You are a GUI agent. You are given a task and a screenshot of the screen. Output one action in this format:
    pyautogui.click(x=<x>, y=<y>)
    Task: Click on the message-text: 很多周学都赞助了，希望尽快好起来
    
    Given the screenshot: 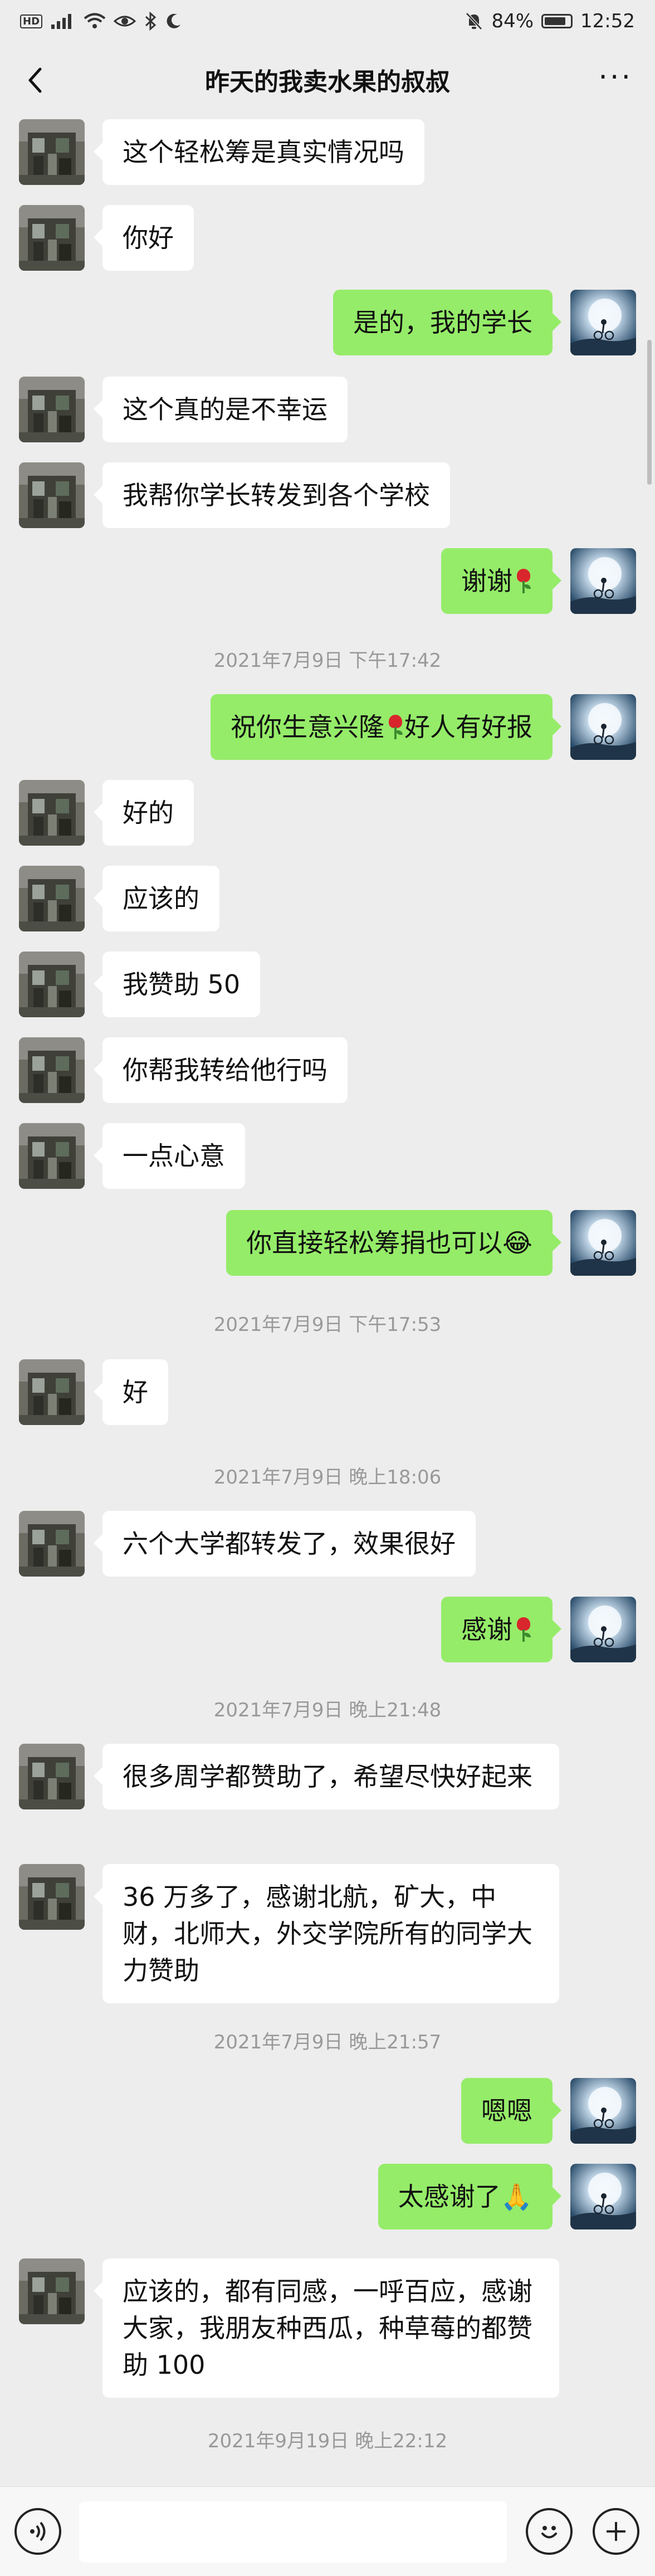 What is the action you would take?
    pyautogui.click(x=327, y=1777)
    